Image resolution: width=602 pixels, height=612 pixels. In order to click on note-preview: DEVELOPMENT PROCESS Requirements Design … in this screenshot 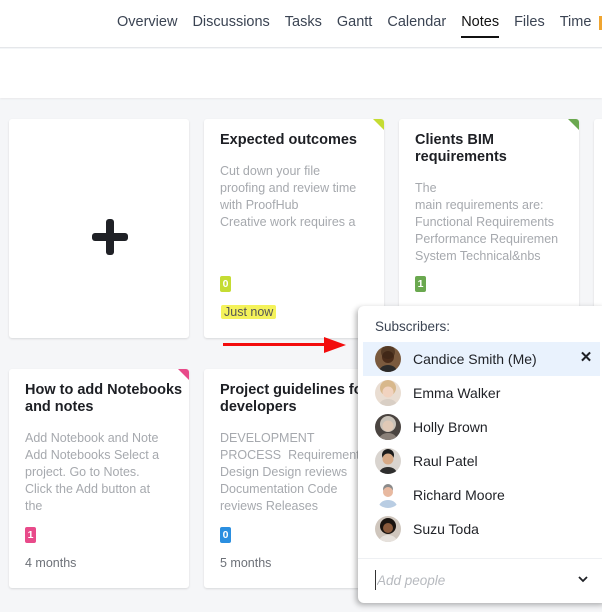, I will do `click(293, 472)`.